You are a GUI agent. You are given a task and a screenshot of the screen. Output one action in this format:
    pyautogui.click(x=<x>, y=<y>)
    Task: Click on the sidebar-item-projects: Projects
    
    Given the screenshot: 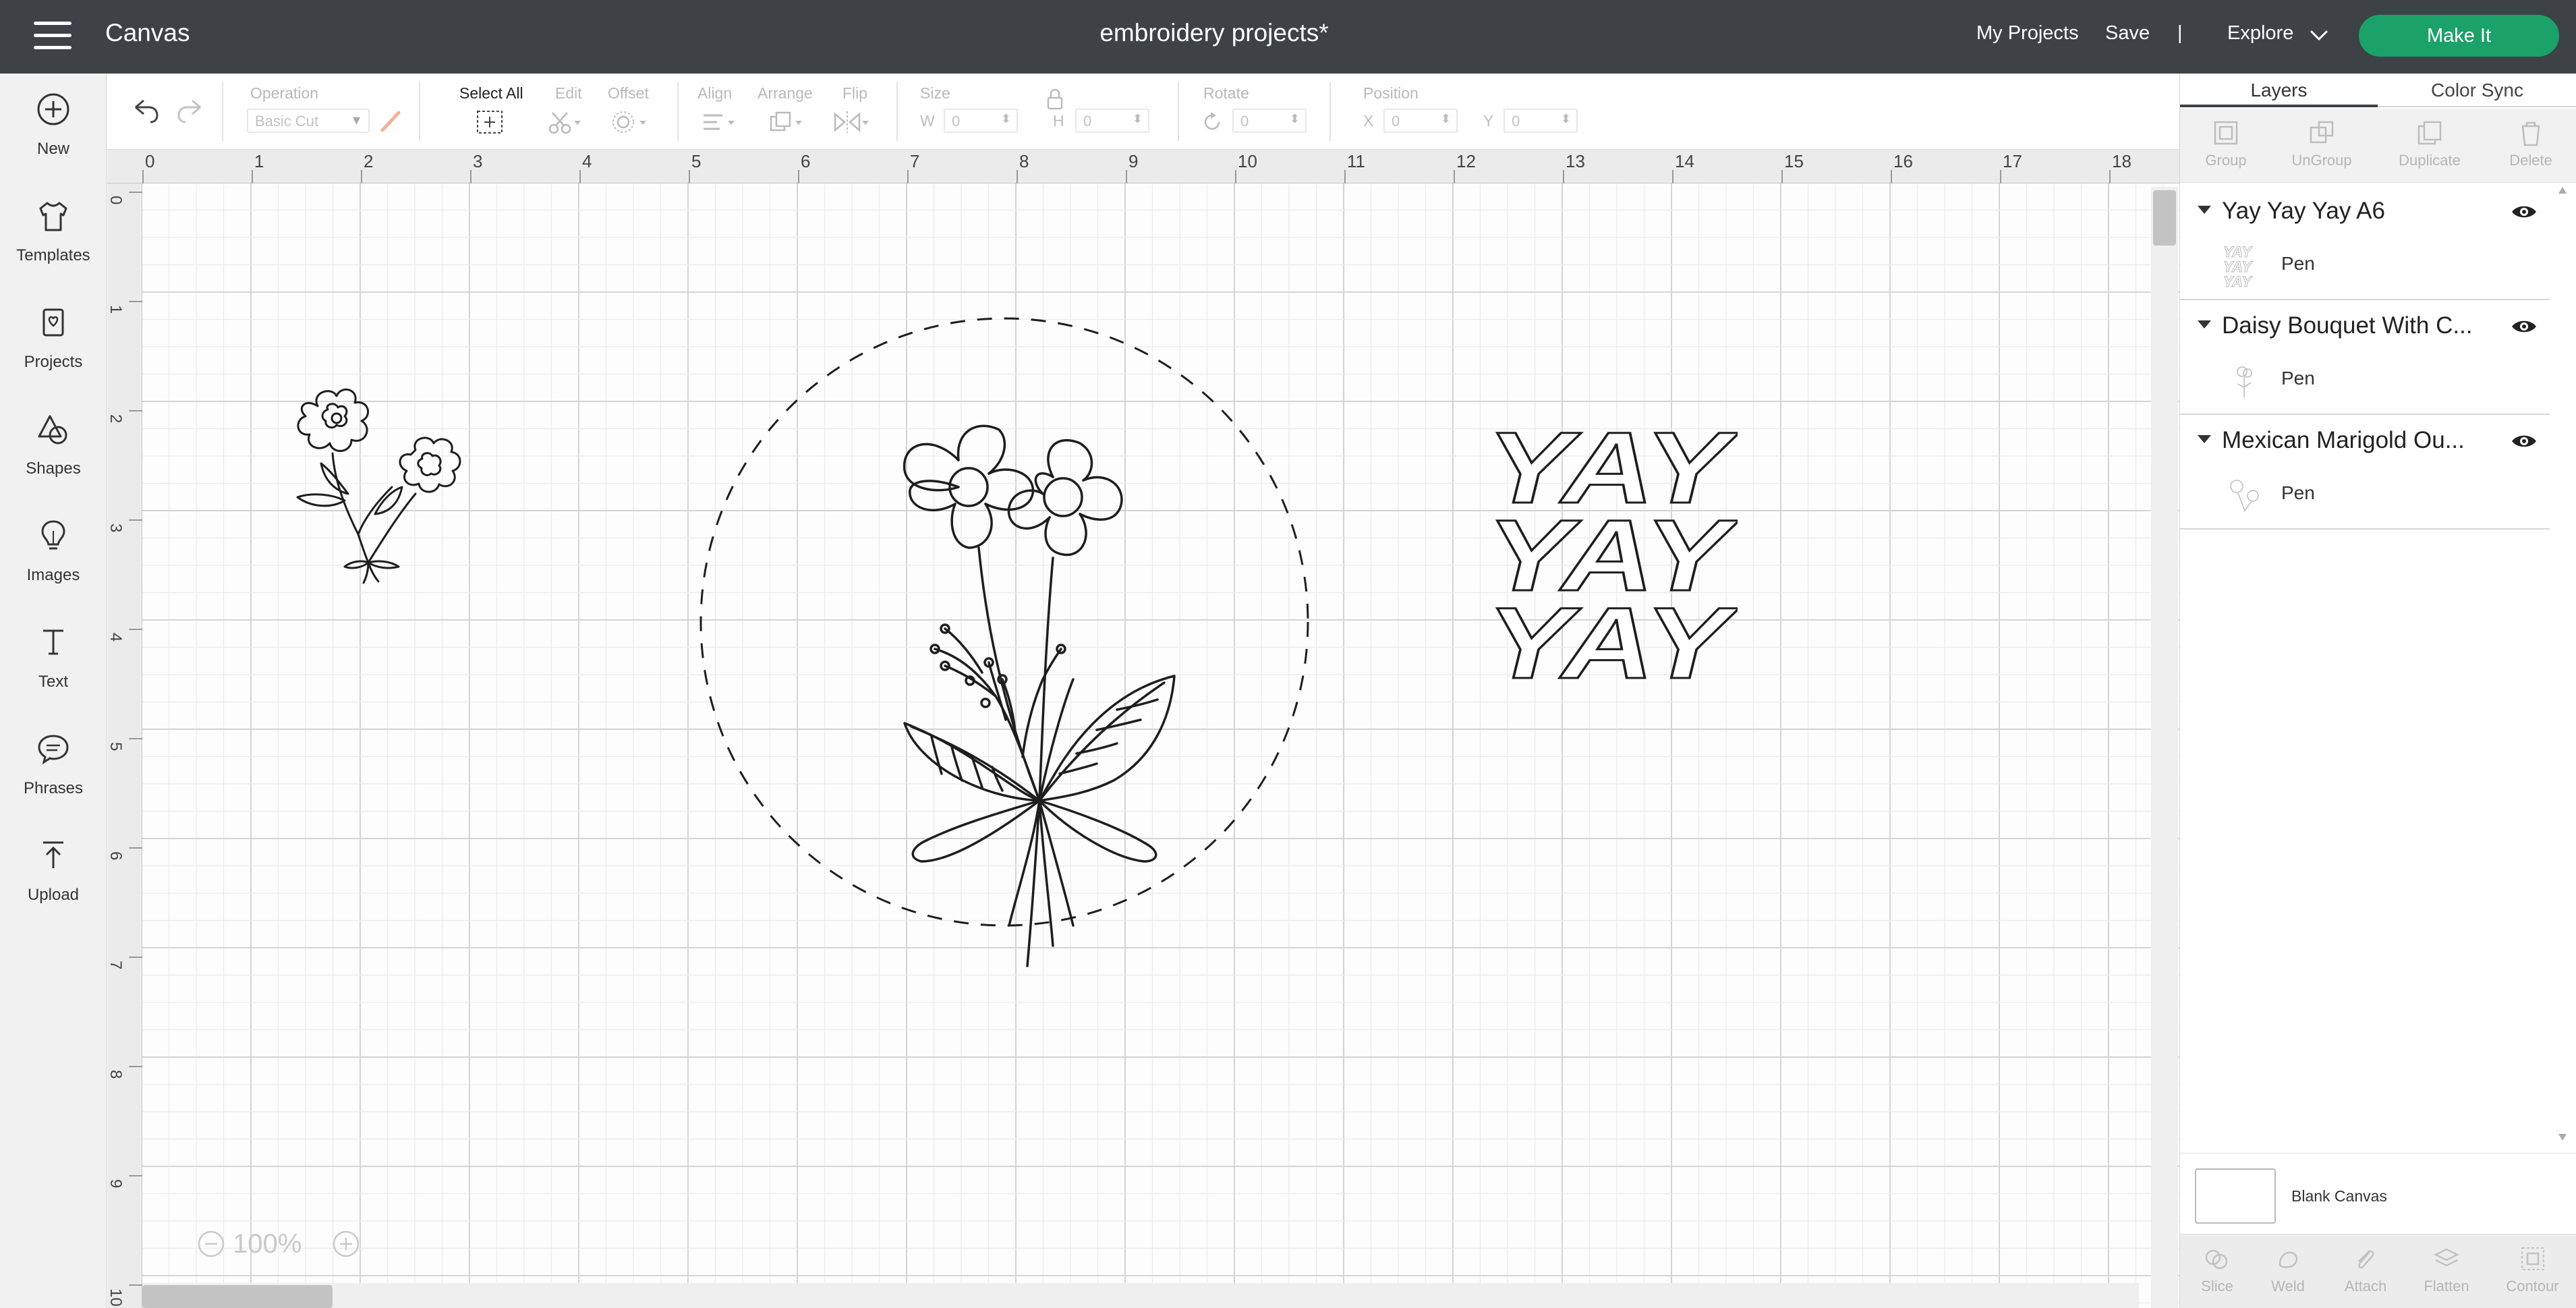 What is the action you would take?
    pyautogui.click(x=53, y=334)
    